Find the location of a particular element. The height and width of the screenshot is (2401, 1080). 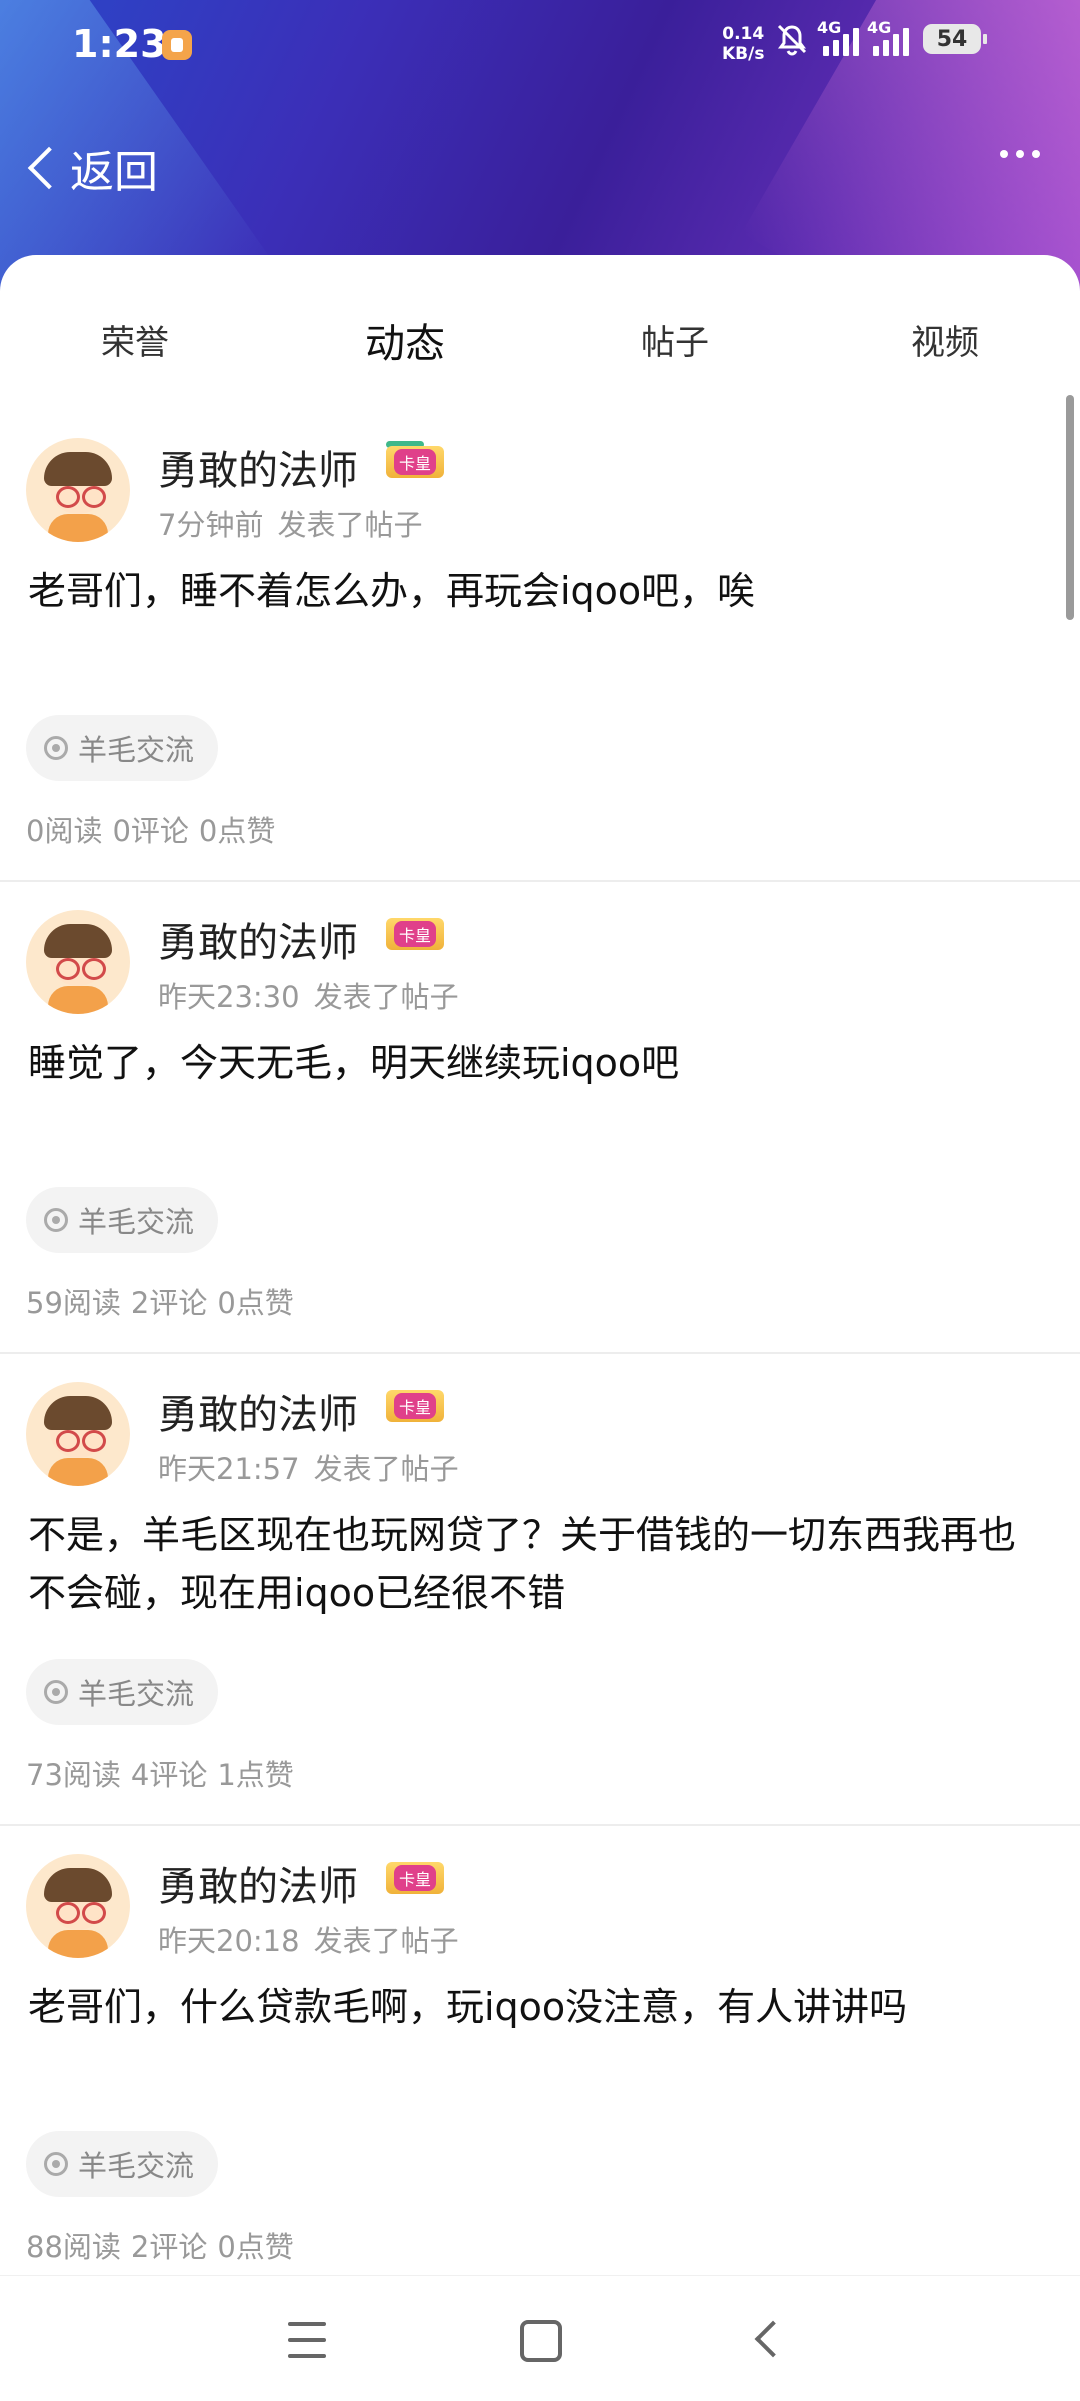

comment-count: 4评论 is located at coordinates (169, 1775).